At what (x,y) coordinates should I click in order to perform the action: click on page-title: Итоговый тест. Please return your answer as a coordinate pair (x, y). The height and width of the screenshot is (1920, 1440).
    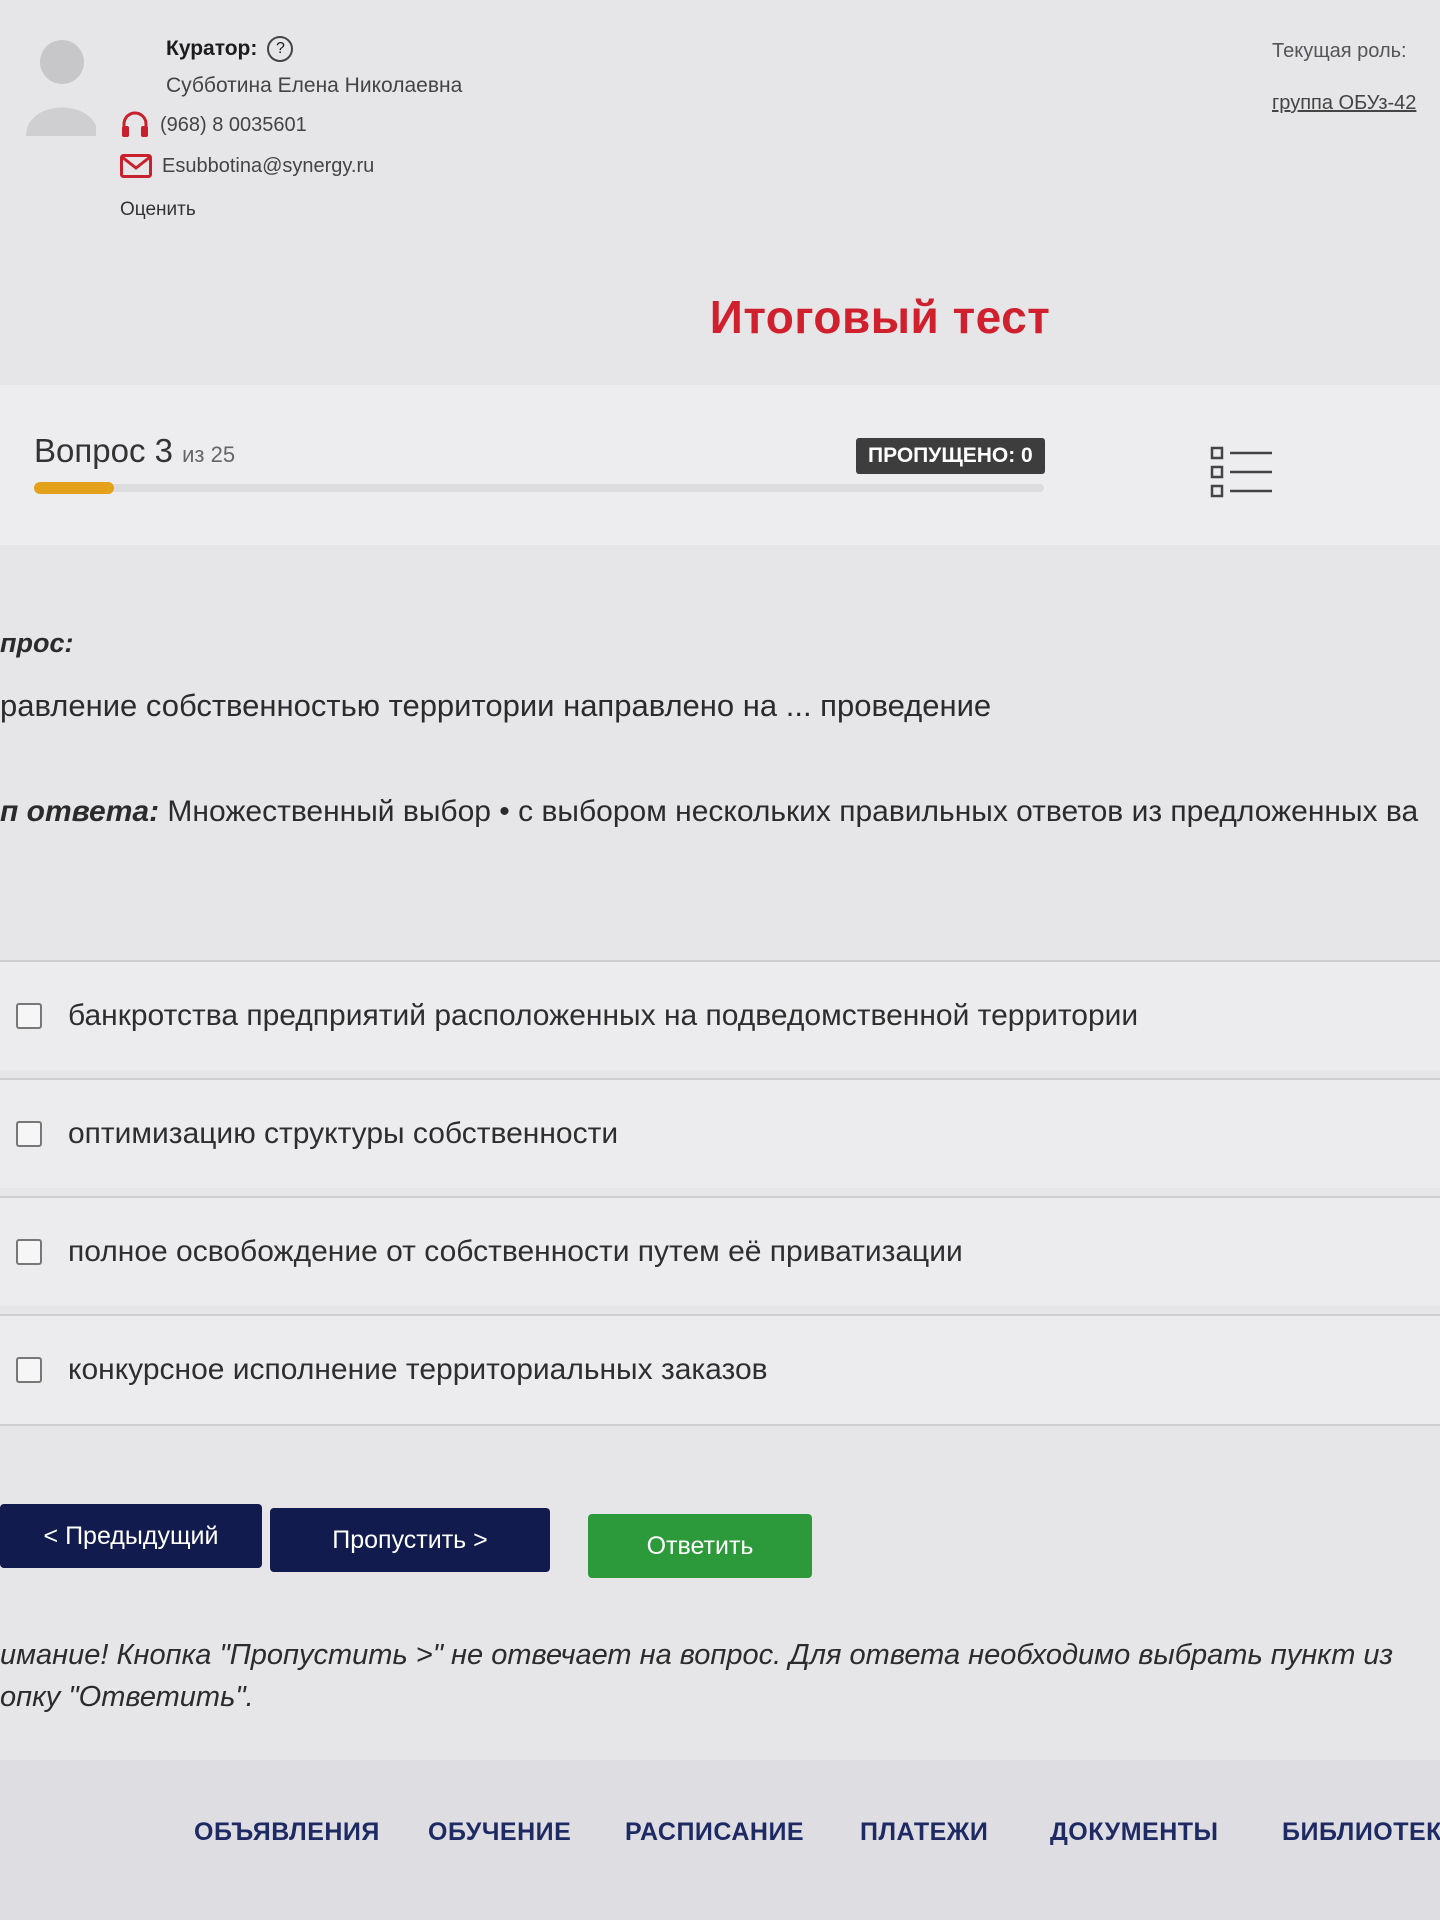
    Looking at the image, I should click on (880, 317).